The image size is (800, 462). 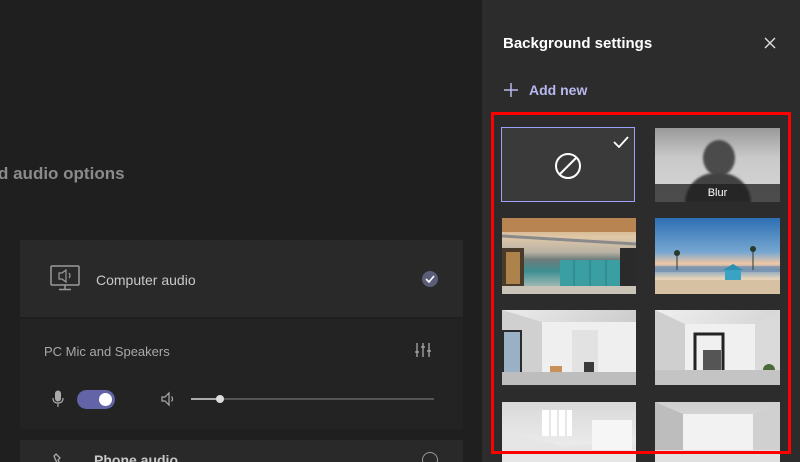 What do you see at coordinates (167, 399) in the screenshot?
I see `speaker-icon` at bounding box center [167, 399].